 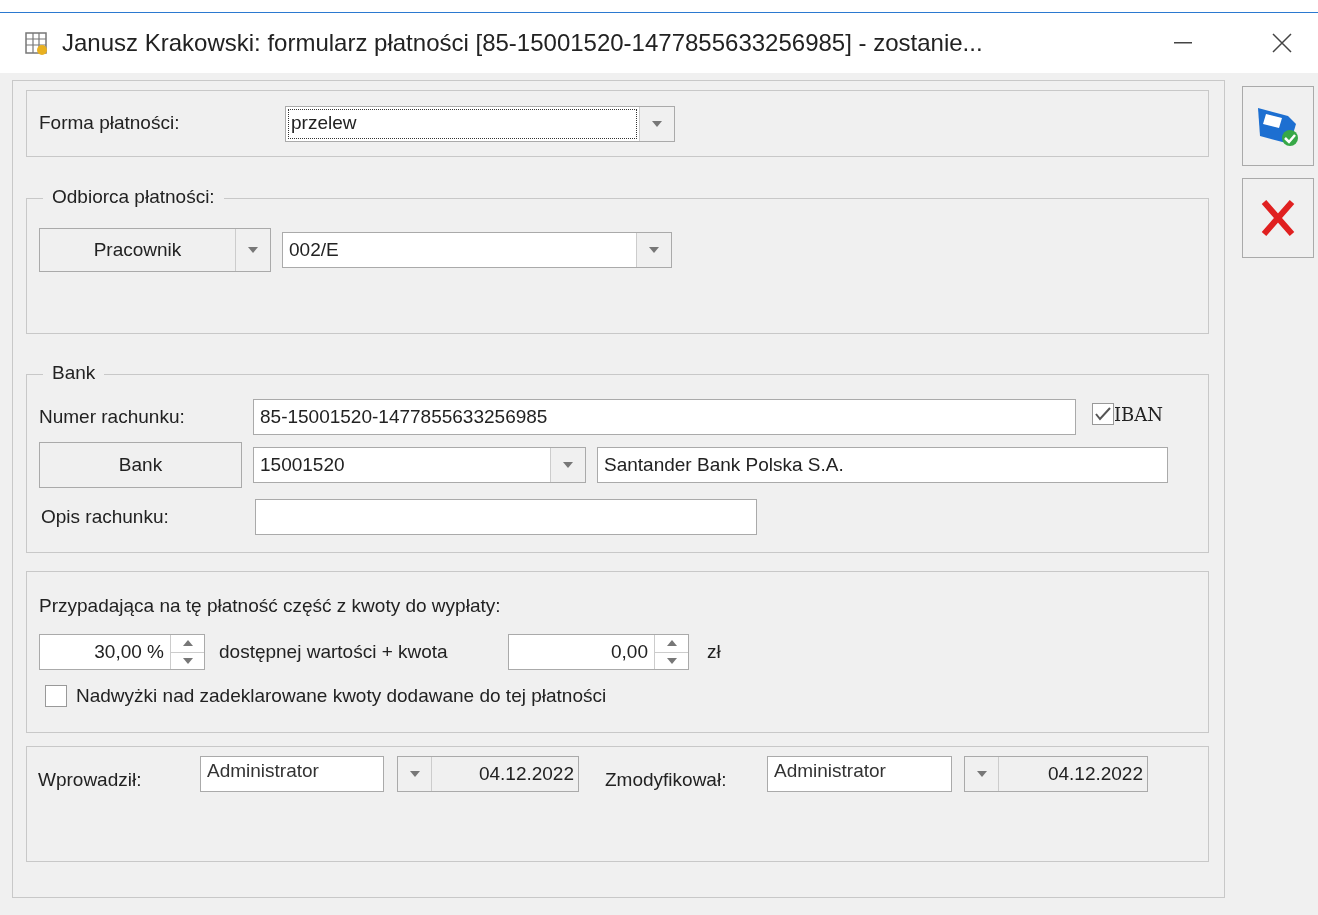 I want to click on minimize-icon, so click(x=1183, y=43).